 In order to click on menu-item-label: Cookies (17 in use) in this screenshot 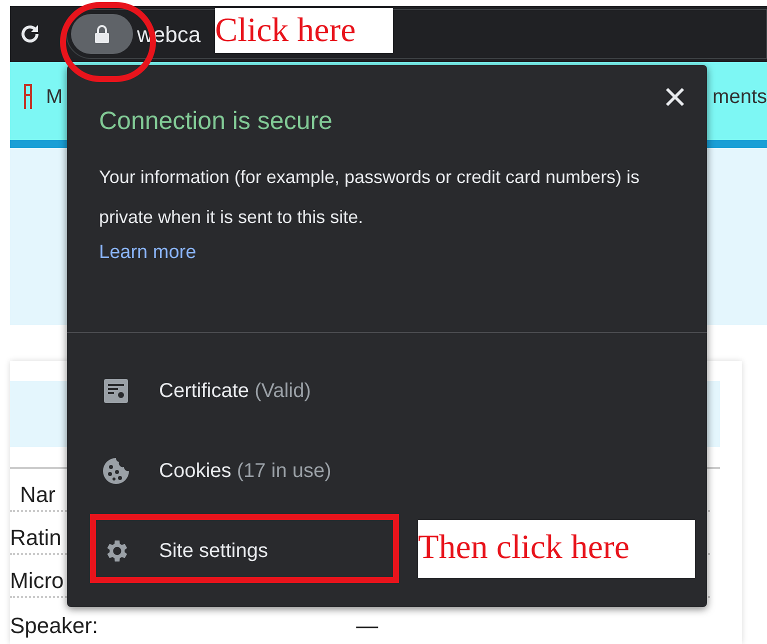, I will do `click(245, 471)`.